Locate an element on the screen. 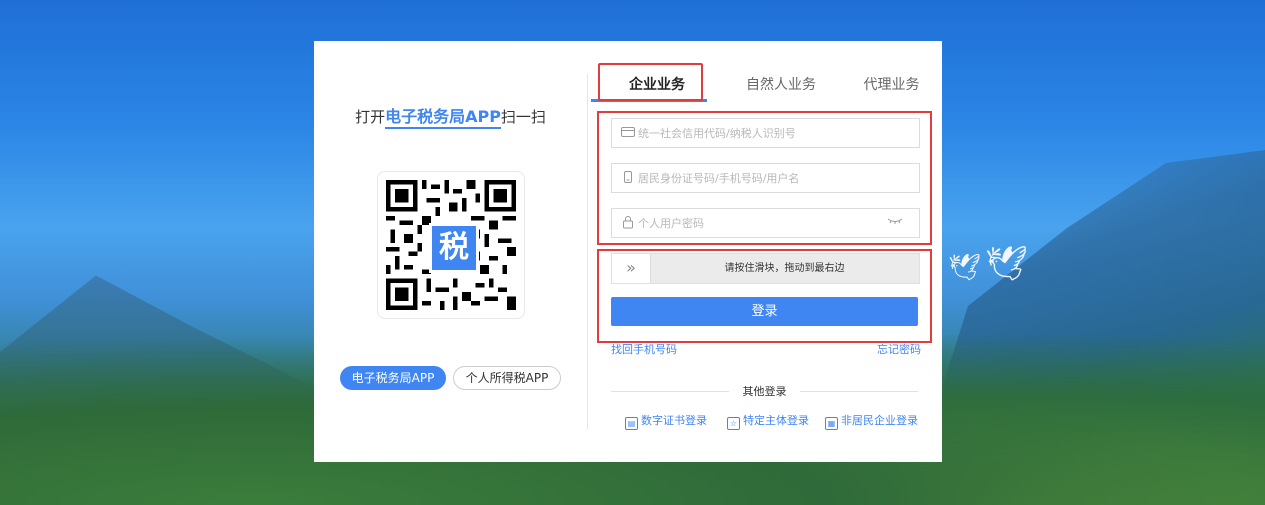  divider-line is located at coordinates (859, 391).